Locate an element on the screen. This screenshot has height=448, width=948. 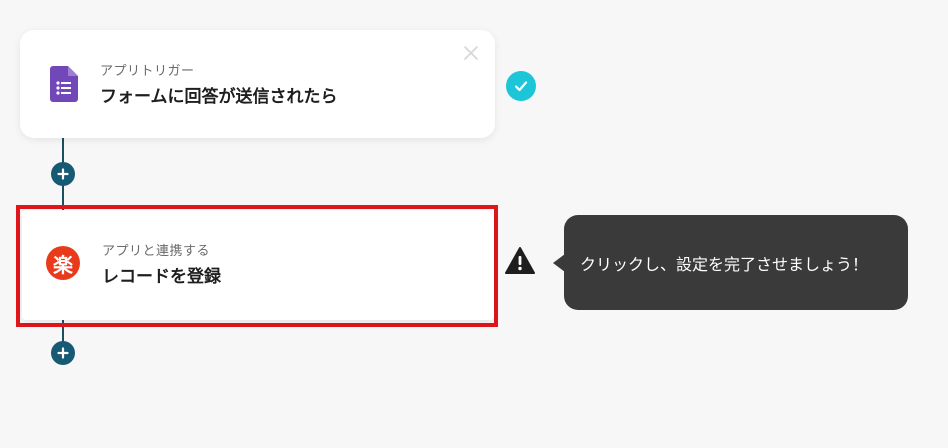
action-step-title: レコードを登録 is located at coordinates (161, 277).